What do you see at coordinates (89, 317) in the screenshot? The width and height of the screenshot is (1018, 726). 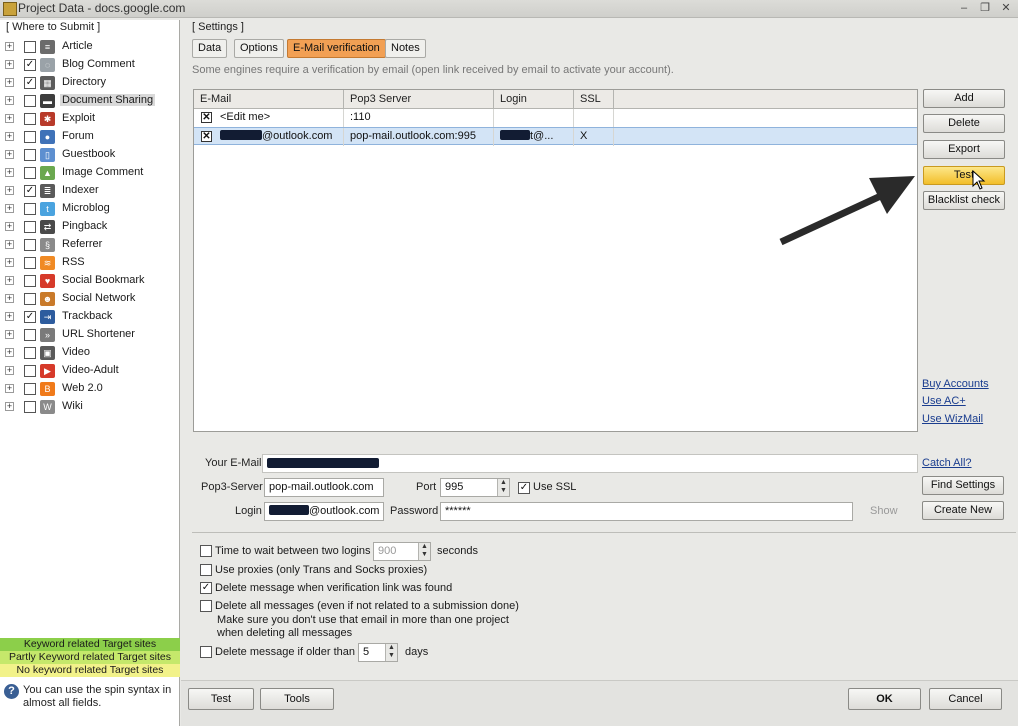 I see `tree-item-trackback: + ✓ ⇥ Trackback` at bounding box center [89, 317].